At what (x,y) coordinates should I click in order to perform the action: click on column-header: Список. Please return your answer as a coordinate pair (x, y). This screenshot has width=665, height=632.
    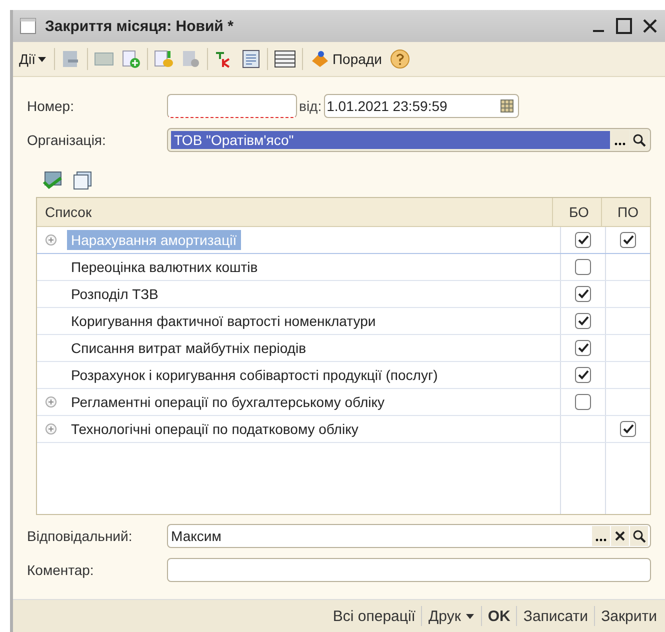
    Looking at the image, I should click on (294, 212).